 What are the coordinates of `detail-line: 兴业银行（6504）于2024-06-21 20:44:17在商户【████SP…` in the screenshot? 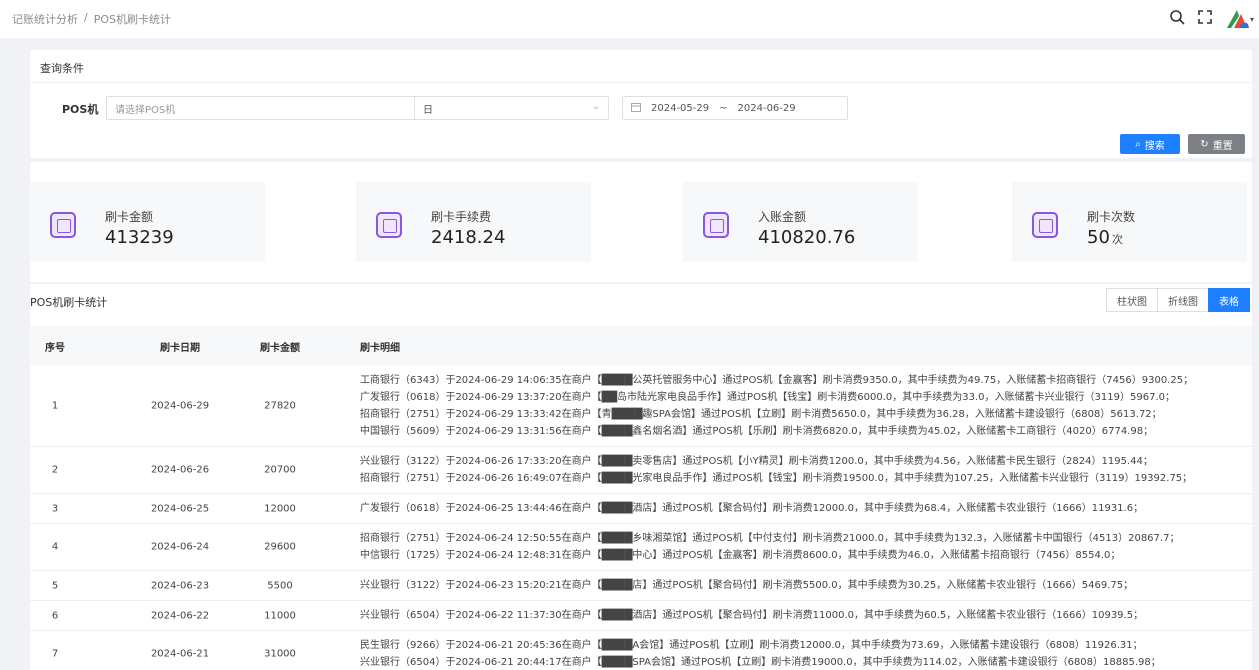 It's located at (760, 662).